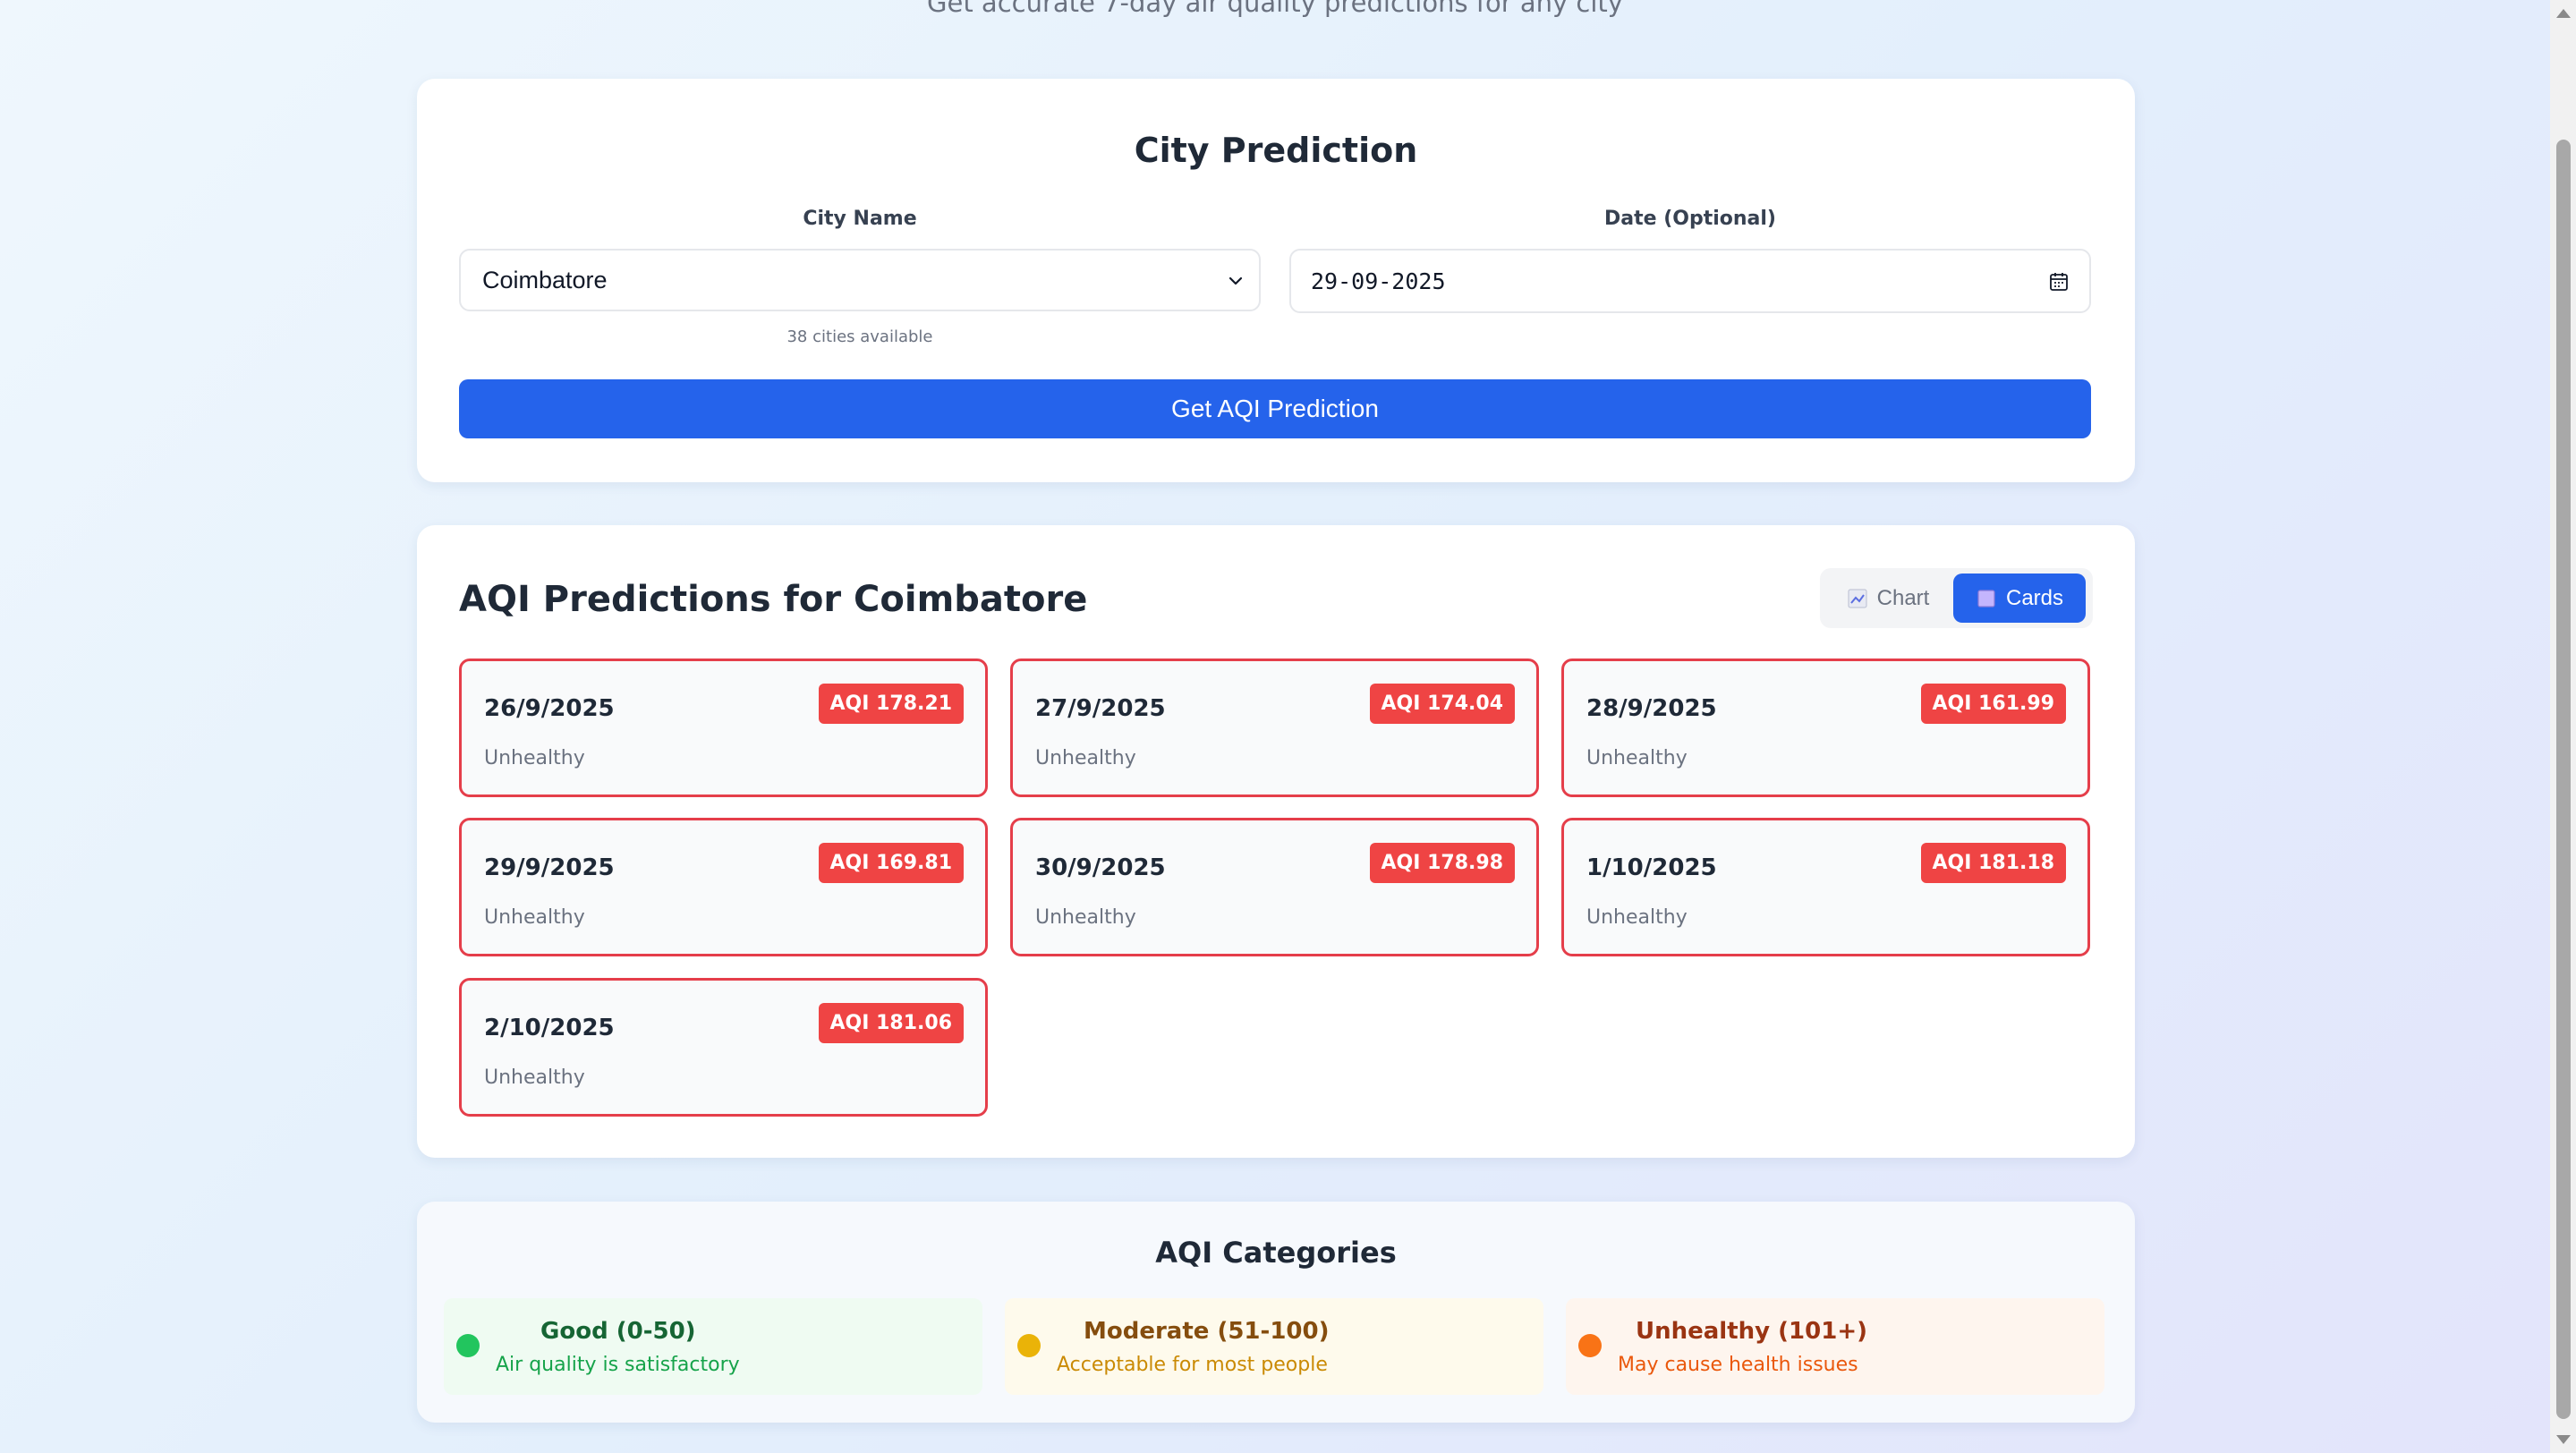  I want to click on date-input: 29-09-2025, so click(1690, 281).